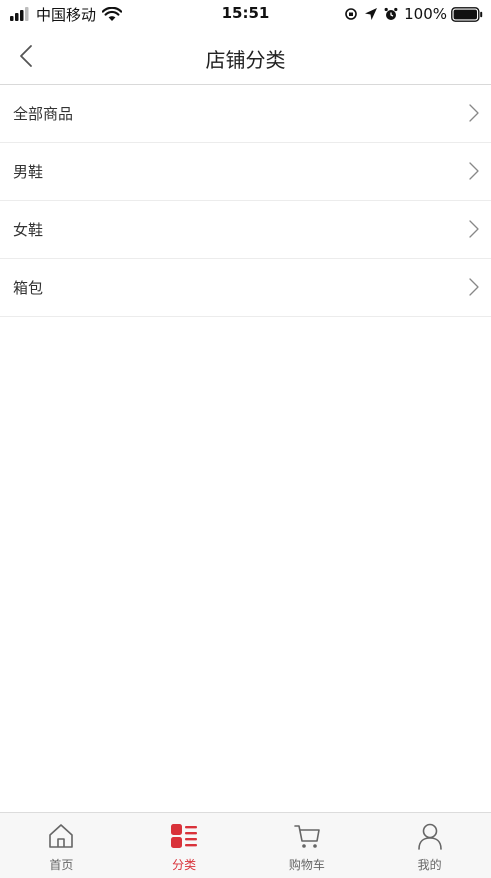 The height and width of the screenshot is (878, 491). I want to click on home-icon, so click(61, 836).